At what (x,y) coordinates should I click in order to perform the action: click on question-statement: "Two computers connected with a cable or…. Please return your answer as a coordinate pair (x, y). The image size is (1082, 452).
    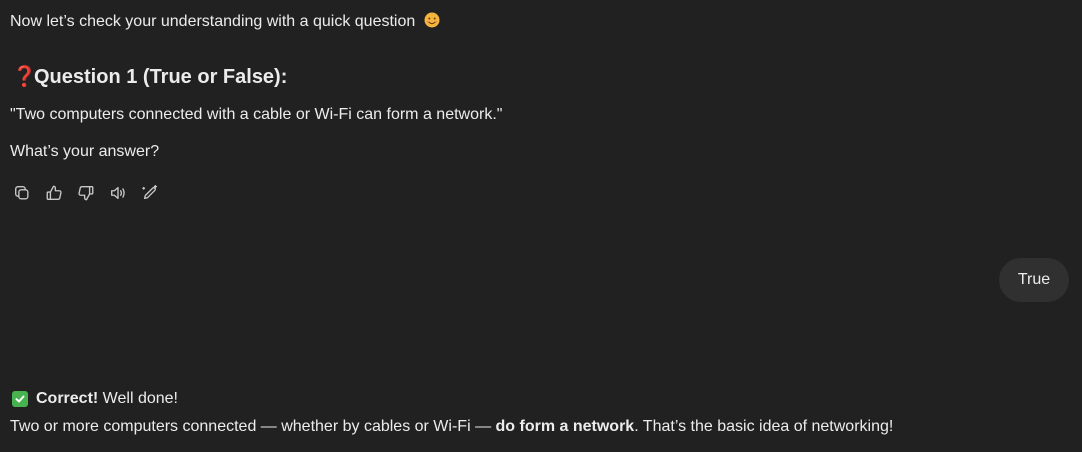
    Looking at the image, I should click on (256, 114).